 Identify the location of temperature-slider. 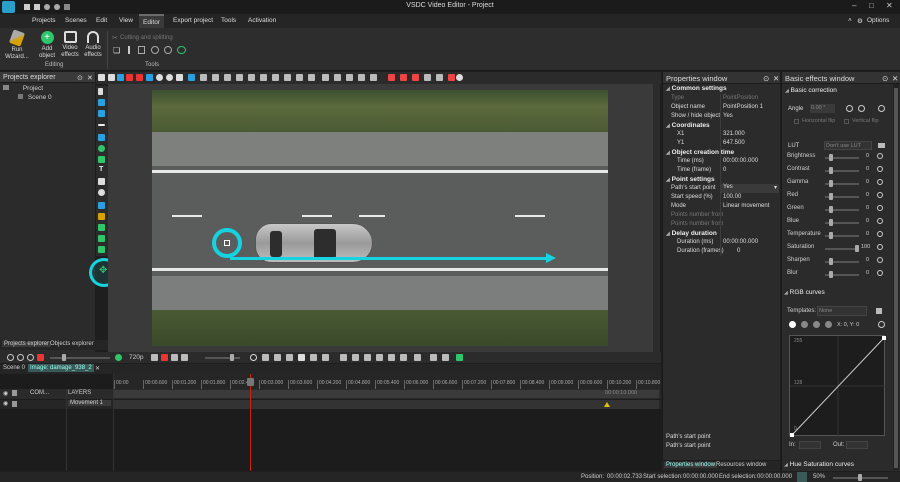
(842, 235).